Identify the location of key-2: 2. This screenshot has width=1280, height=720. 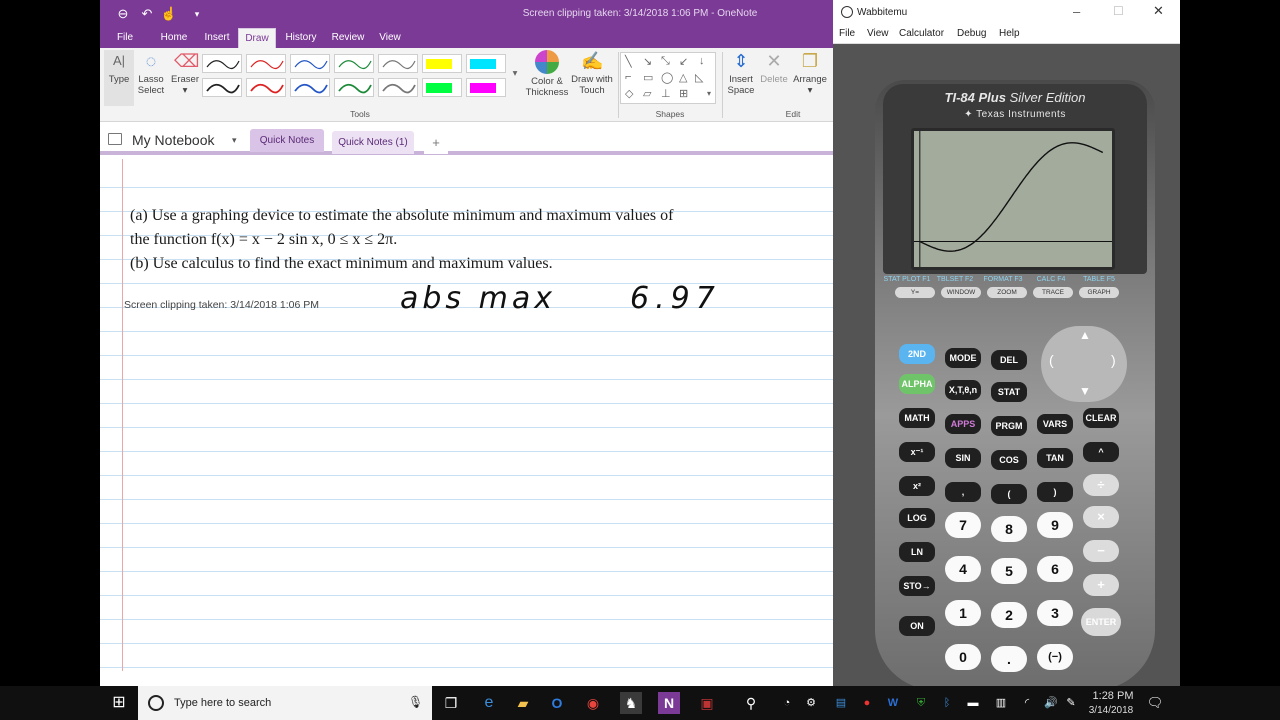
(1009, 615).